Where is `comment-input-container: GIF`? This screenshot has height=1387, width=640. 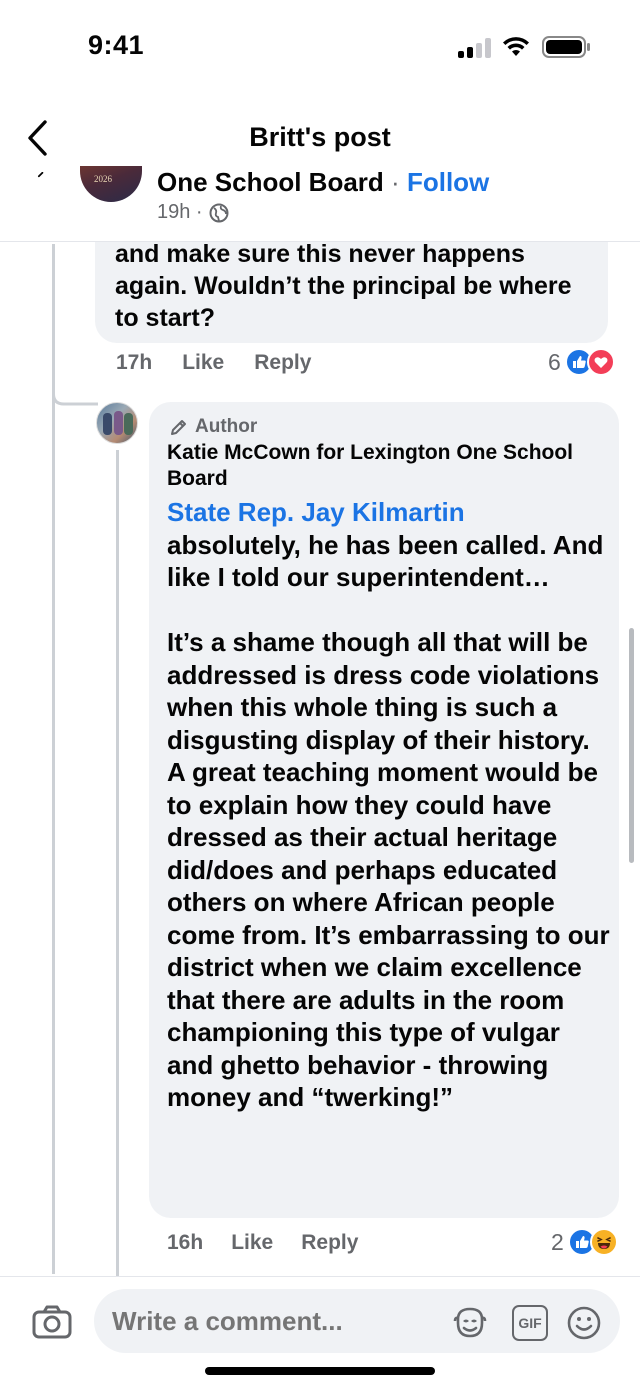
comment-input-container: GIF is located at coordinates (357, 1321).